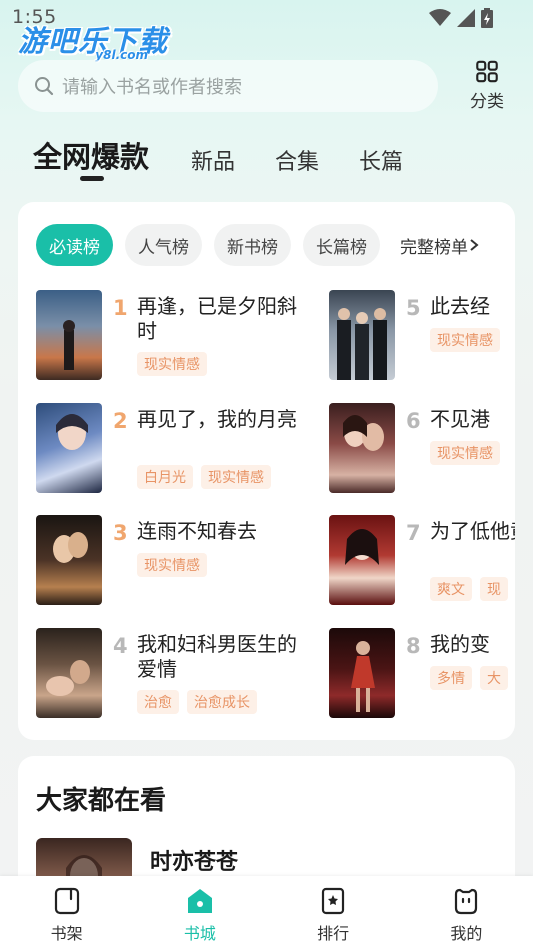 This screenshot has height=948, width=533. Describe the element at coordinates (120, 533) in the screenshot. I see `rank-number: 3` at that location.